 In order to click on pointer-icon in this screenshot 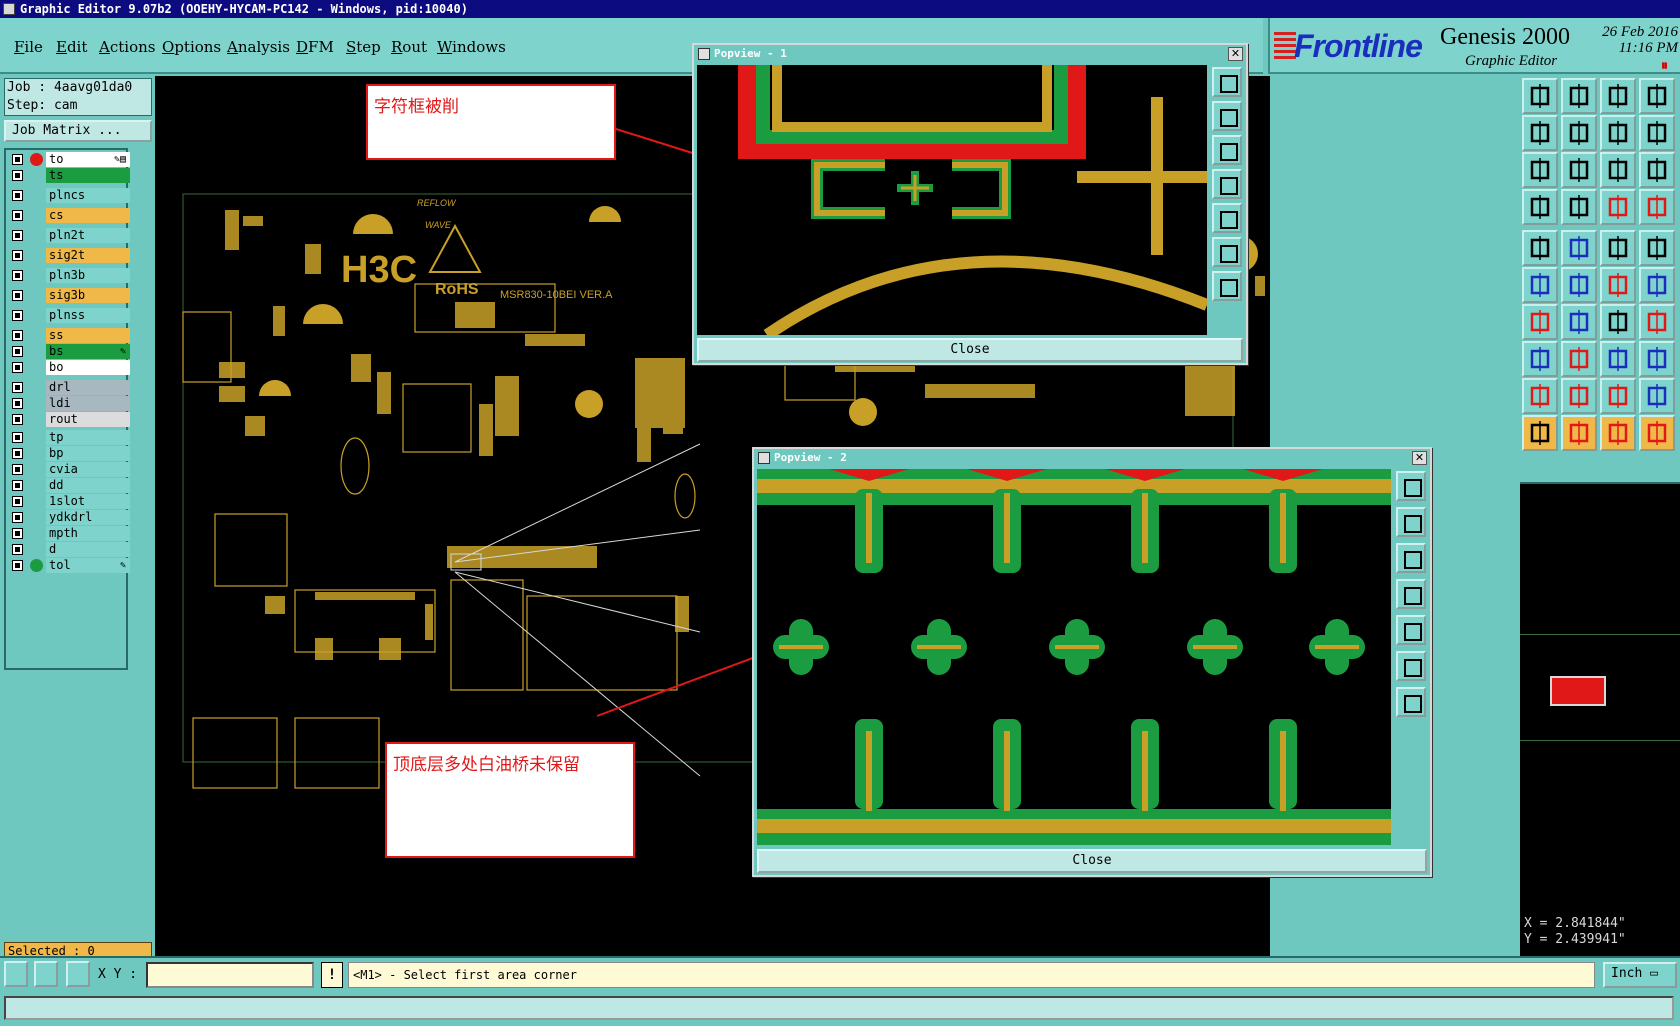, I will do `click(1540, 433)`.